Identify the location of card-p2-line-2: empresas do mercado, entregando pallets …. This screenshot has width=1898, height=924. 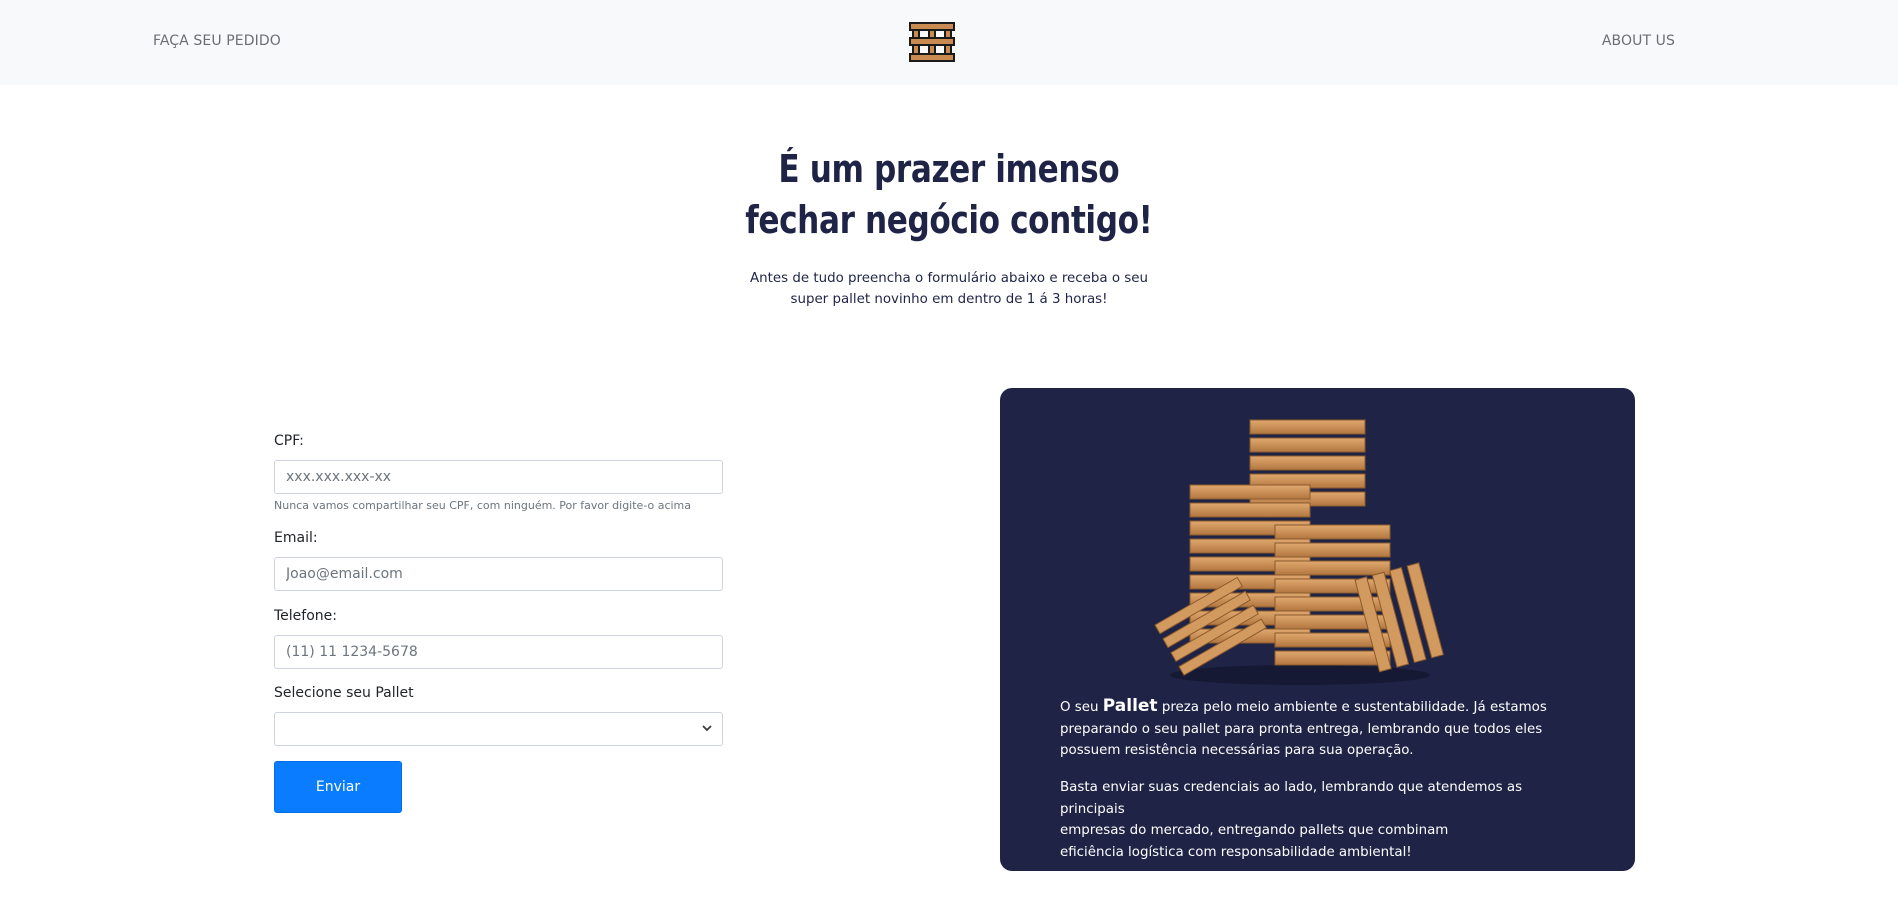
(1254, 830).